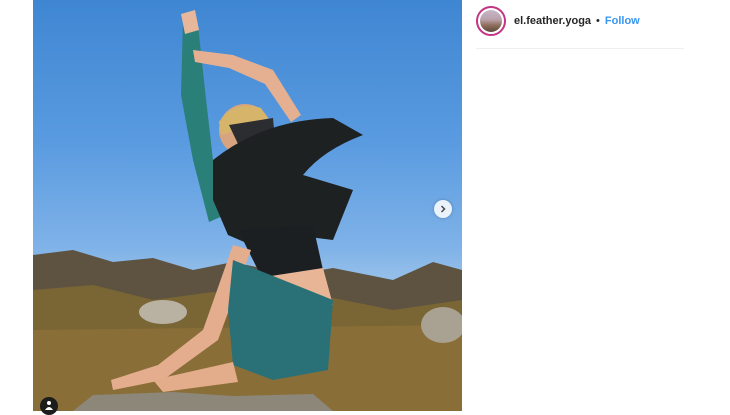 The width and height of the screenshot is (730, 415). Describe the element at coordinates (580, 48) in the screenshot. I see `header-divider` at that location.